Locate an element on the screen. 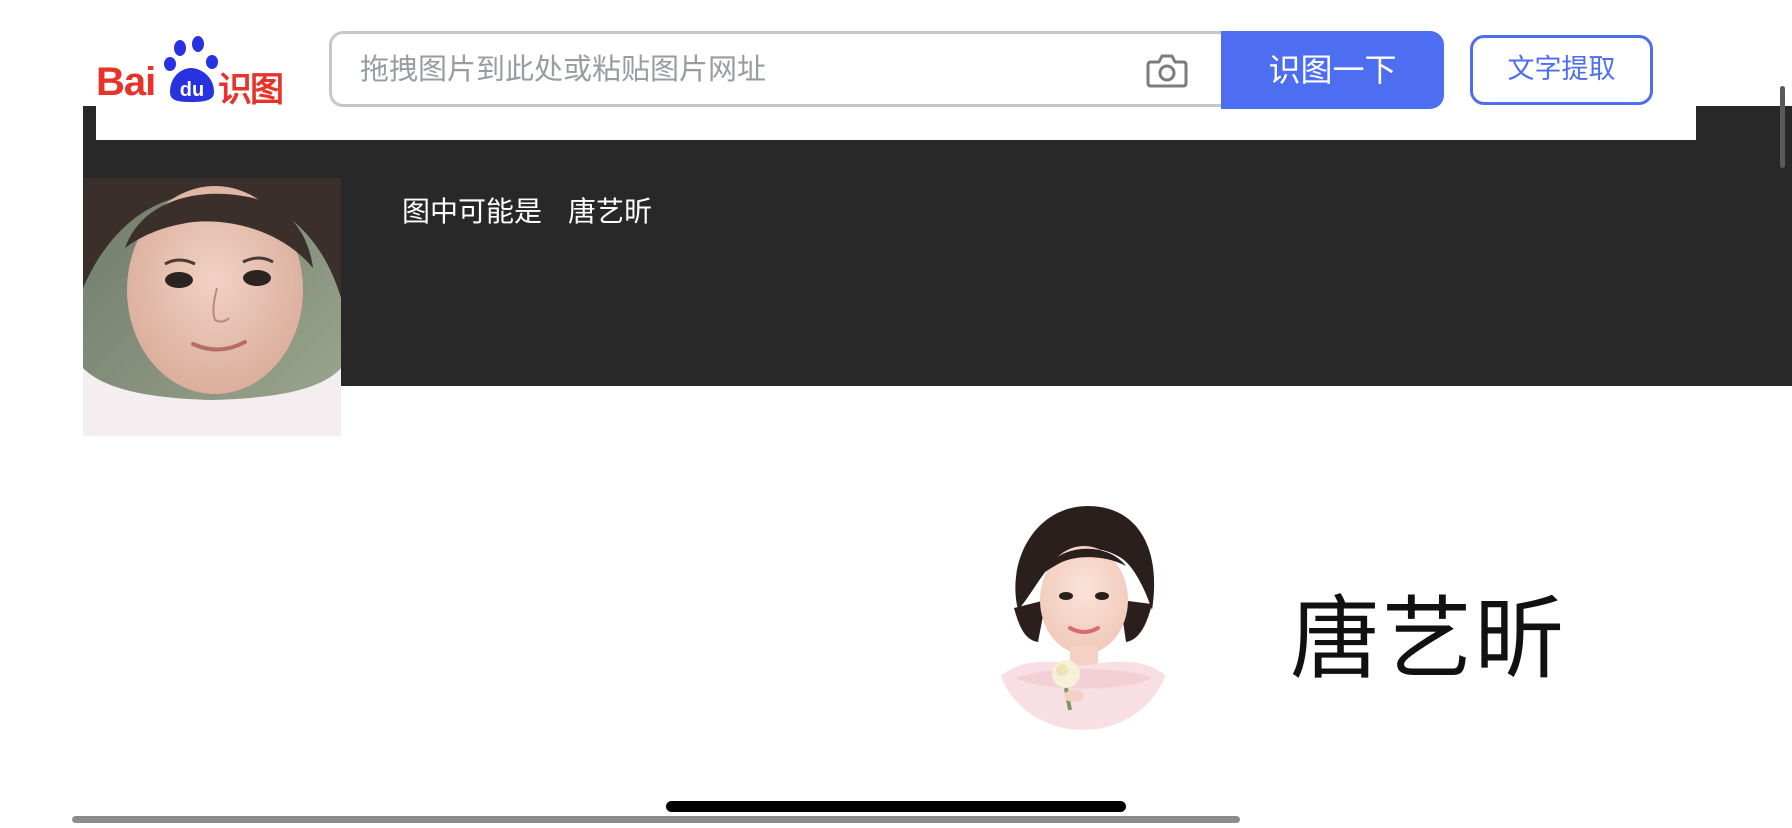  search-box is located at coordinates (775, 69).